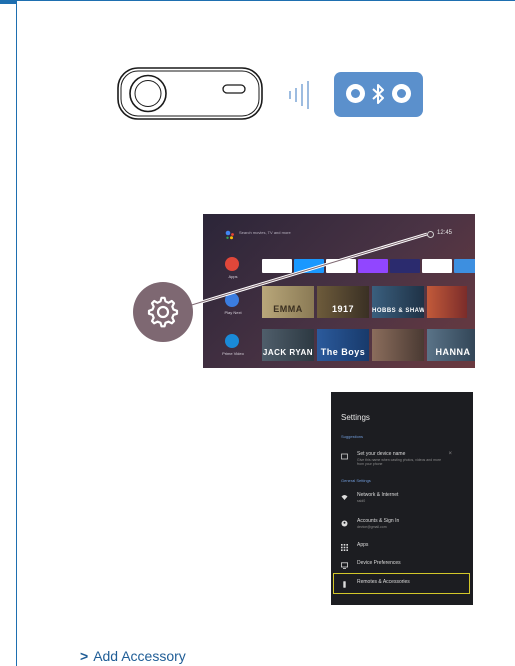 The image size is (515, 666). I want to click on step-arrow: >, so click(84, 656).